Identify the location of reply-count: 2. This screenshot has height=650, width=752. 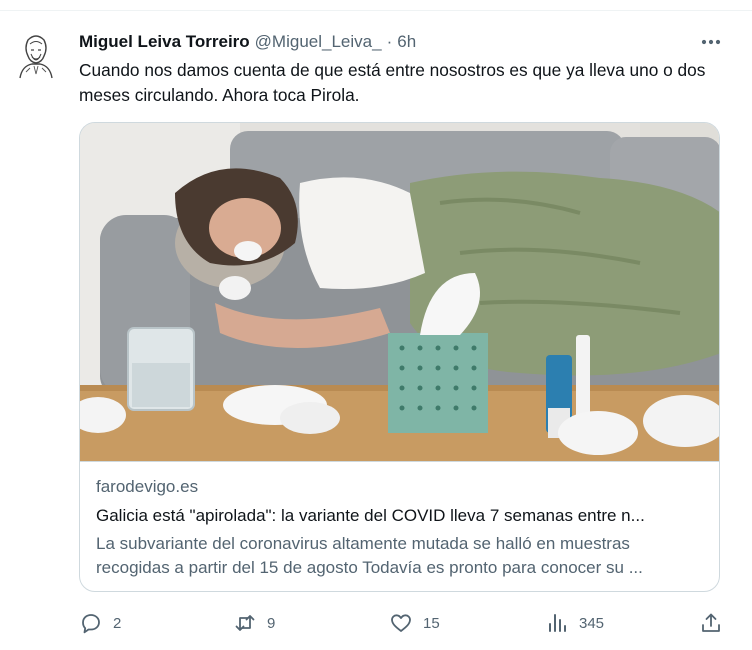
(117, 623).